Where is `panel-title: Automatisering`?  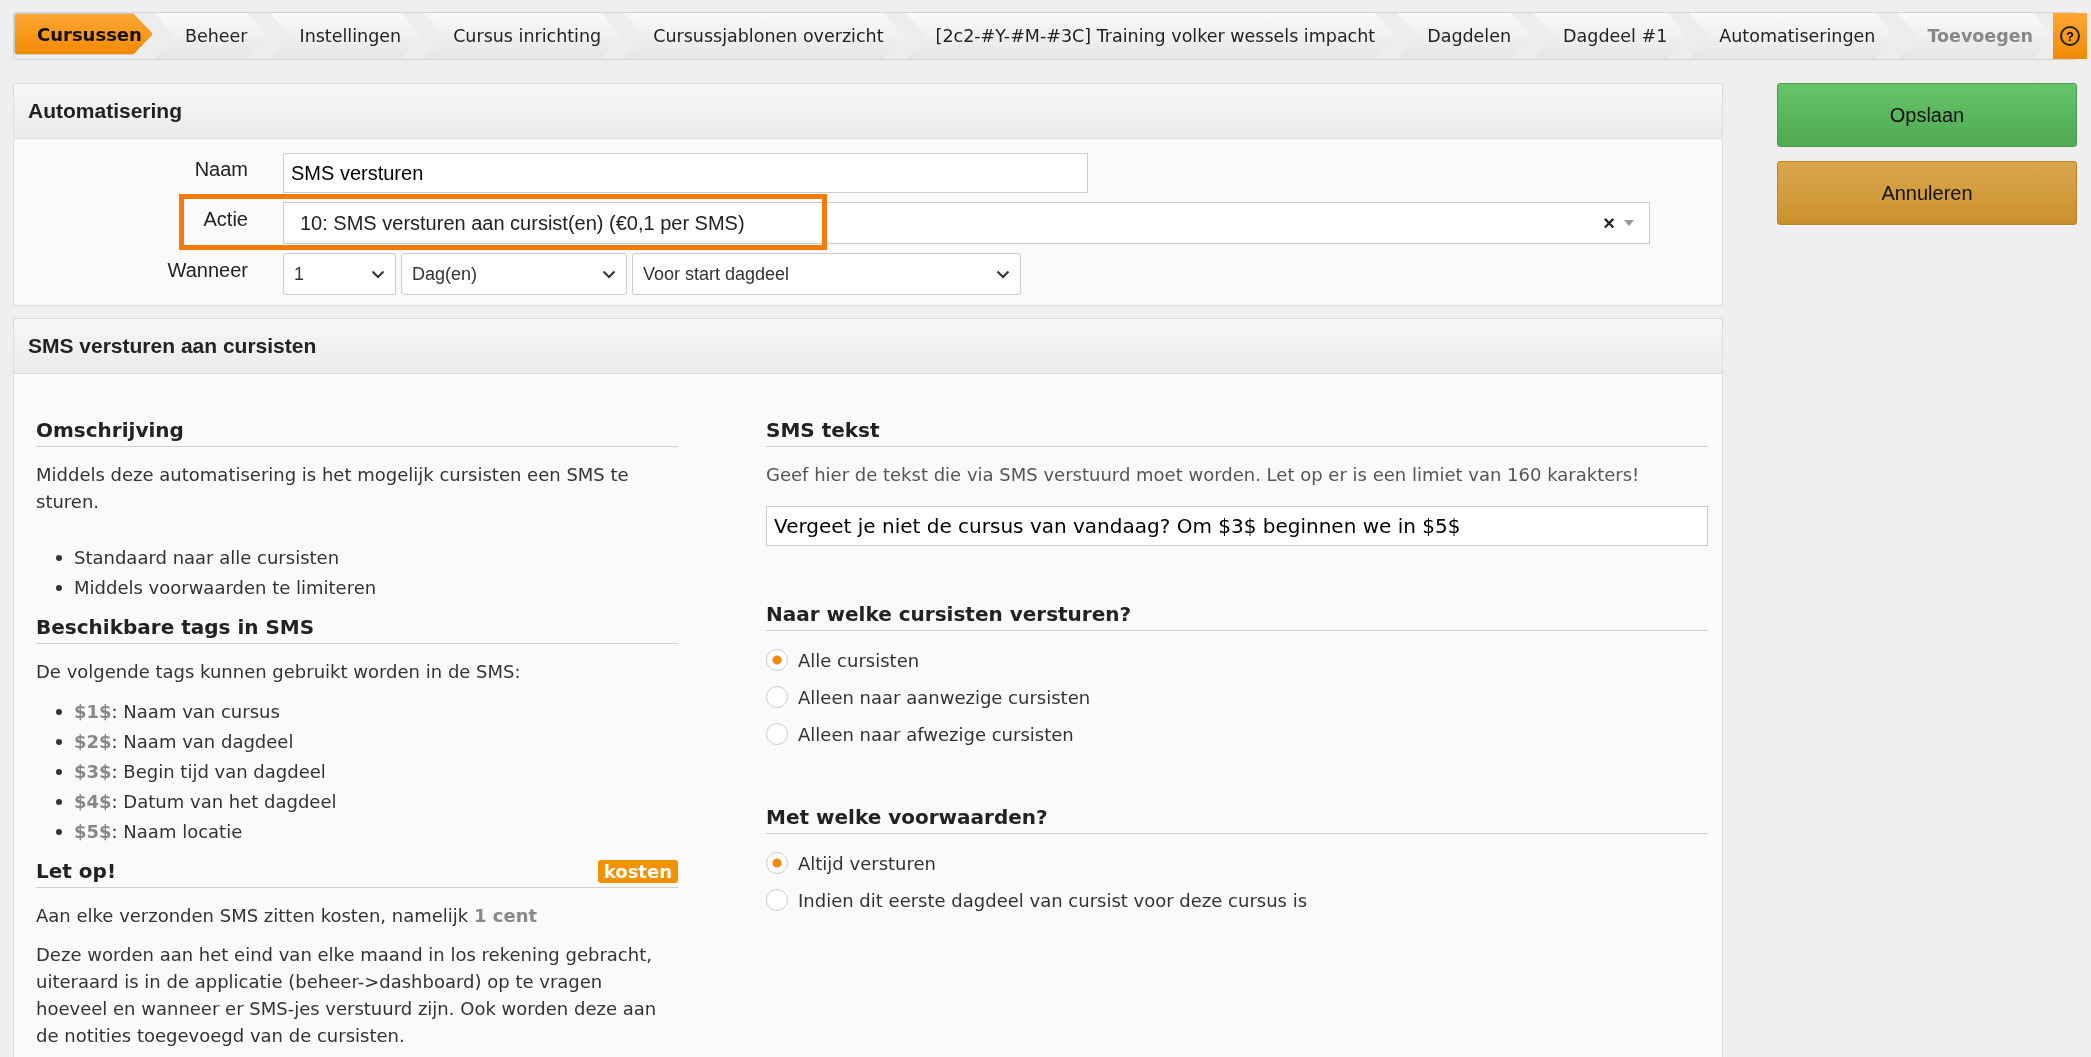 panel-title: Automatisering is located at coordinates (868, 111).